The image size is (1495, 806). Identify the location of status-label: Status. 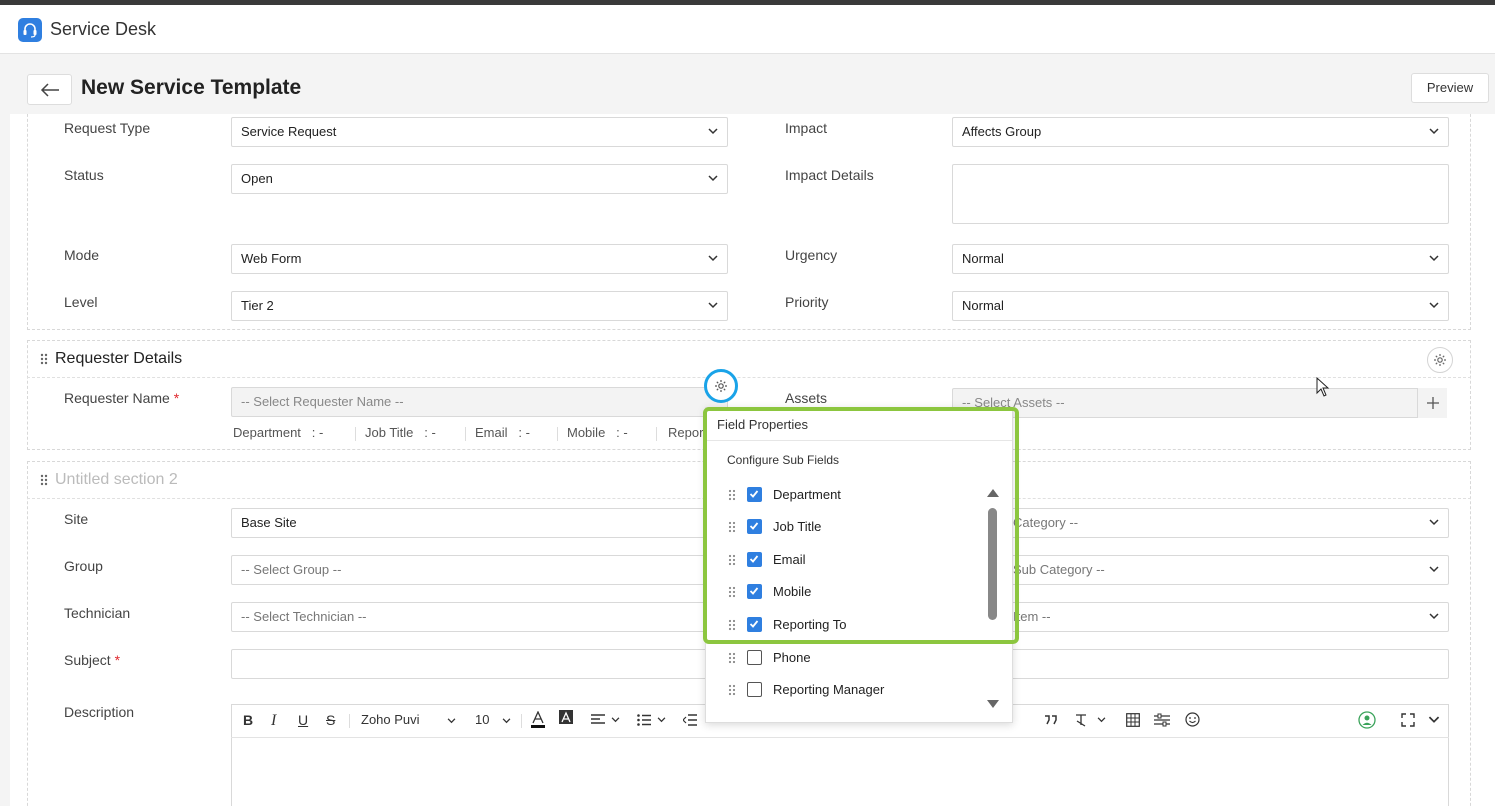
(84, 175).